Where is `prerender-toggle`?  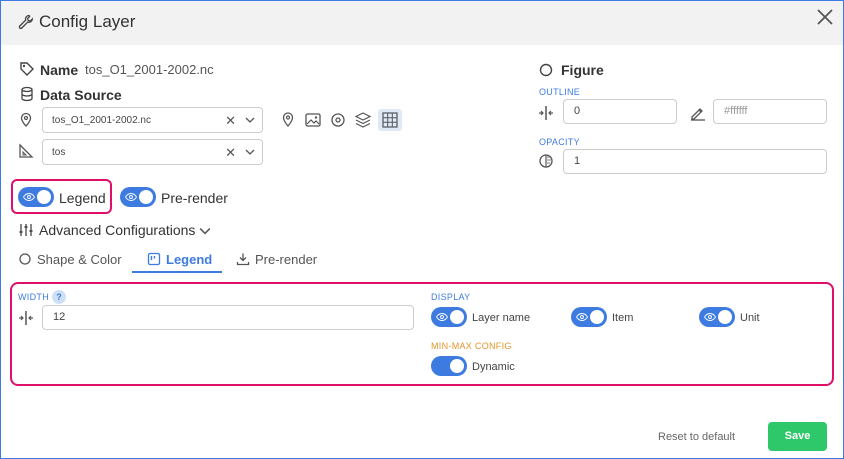
prerender-toggle is located at coordinates (138, 197).